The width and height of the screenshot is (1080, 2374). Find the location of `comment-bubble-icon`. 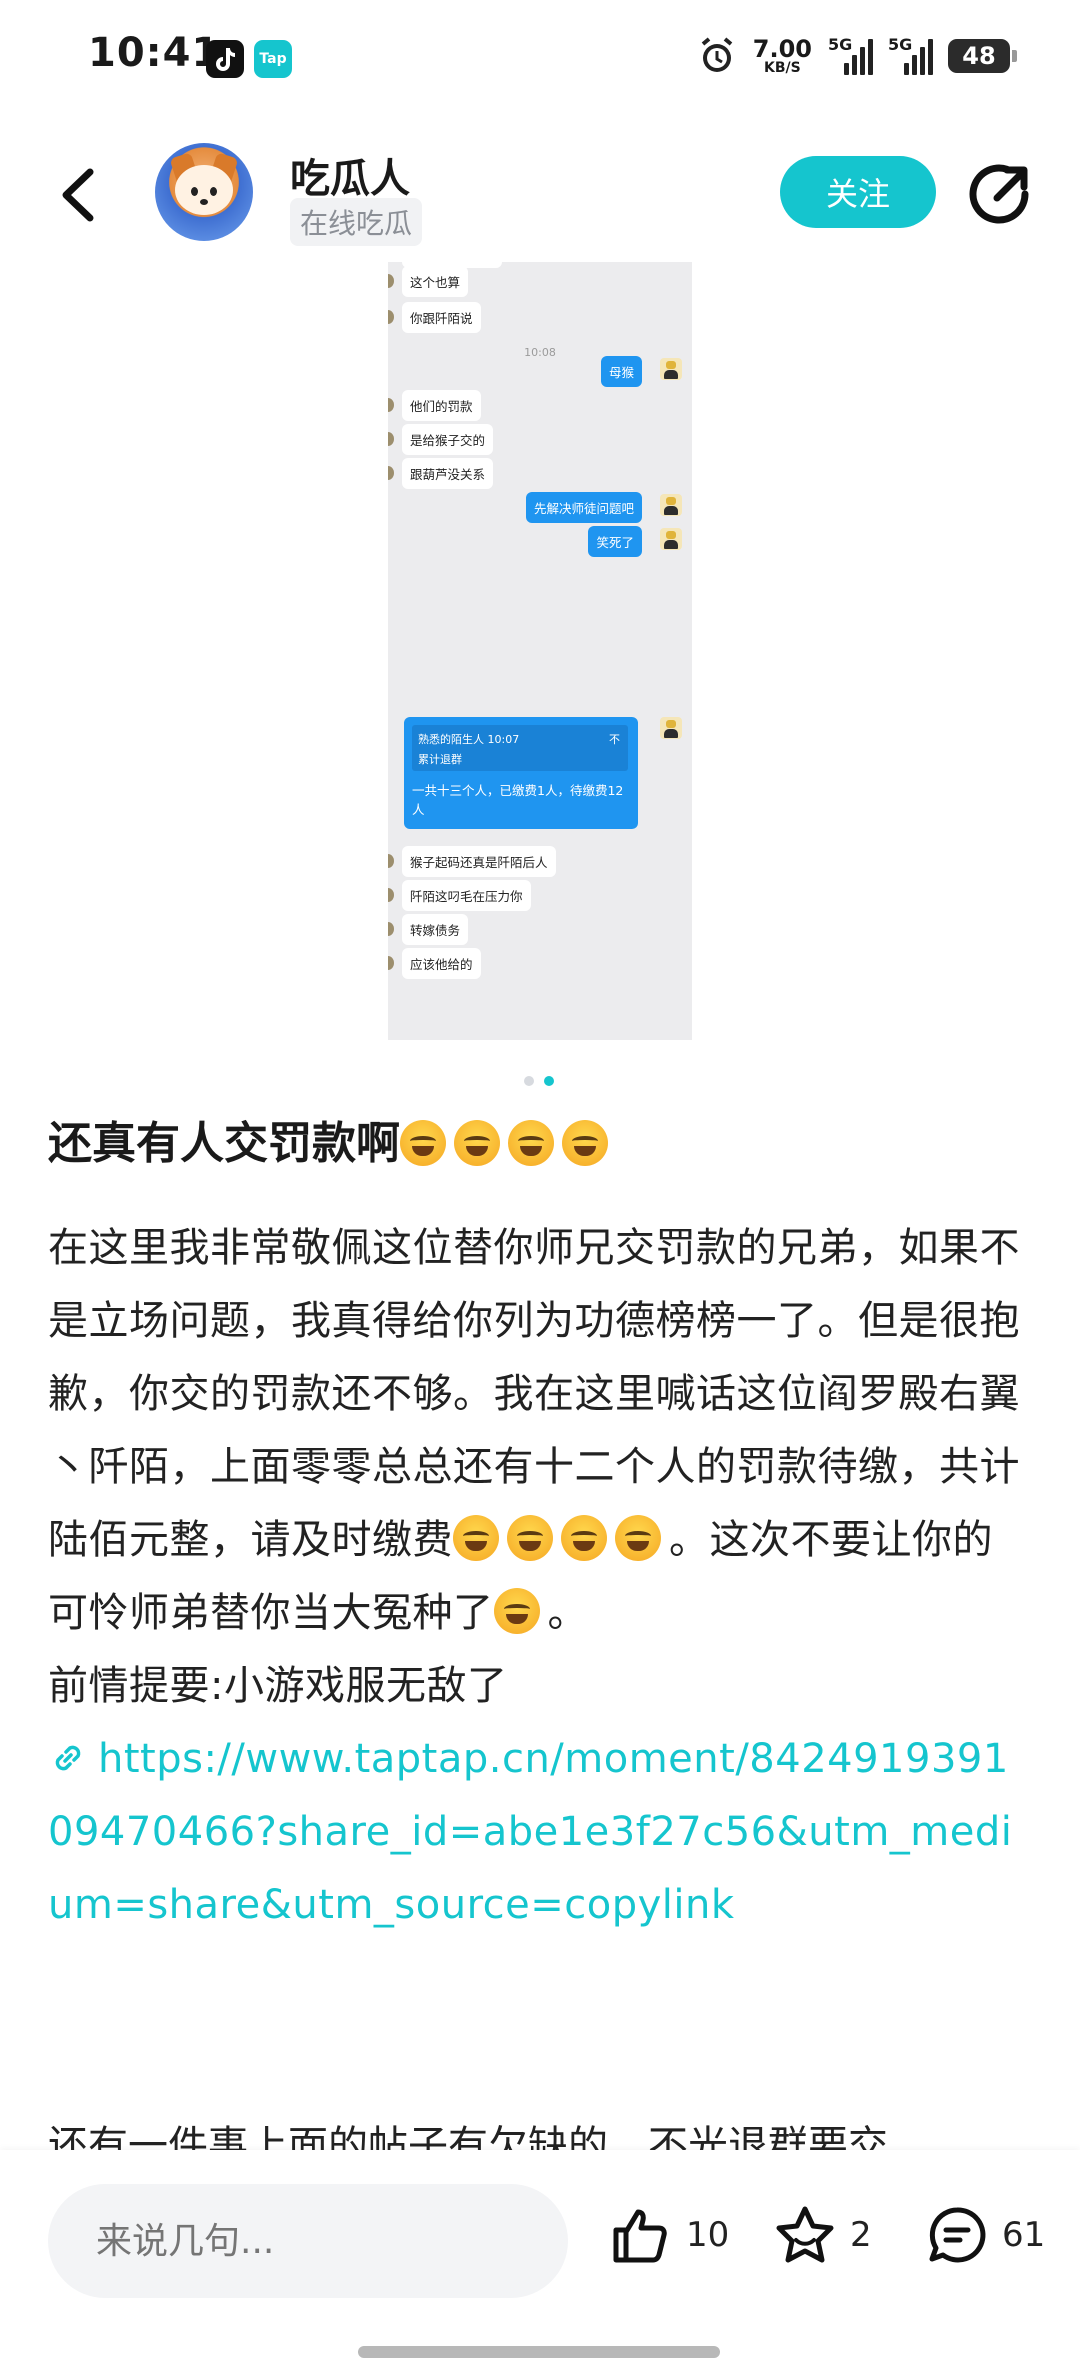

comment-bubble-icon is located at coordinates (957, 2235).